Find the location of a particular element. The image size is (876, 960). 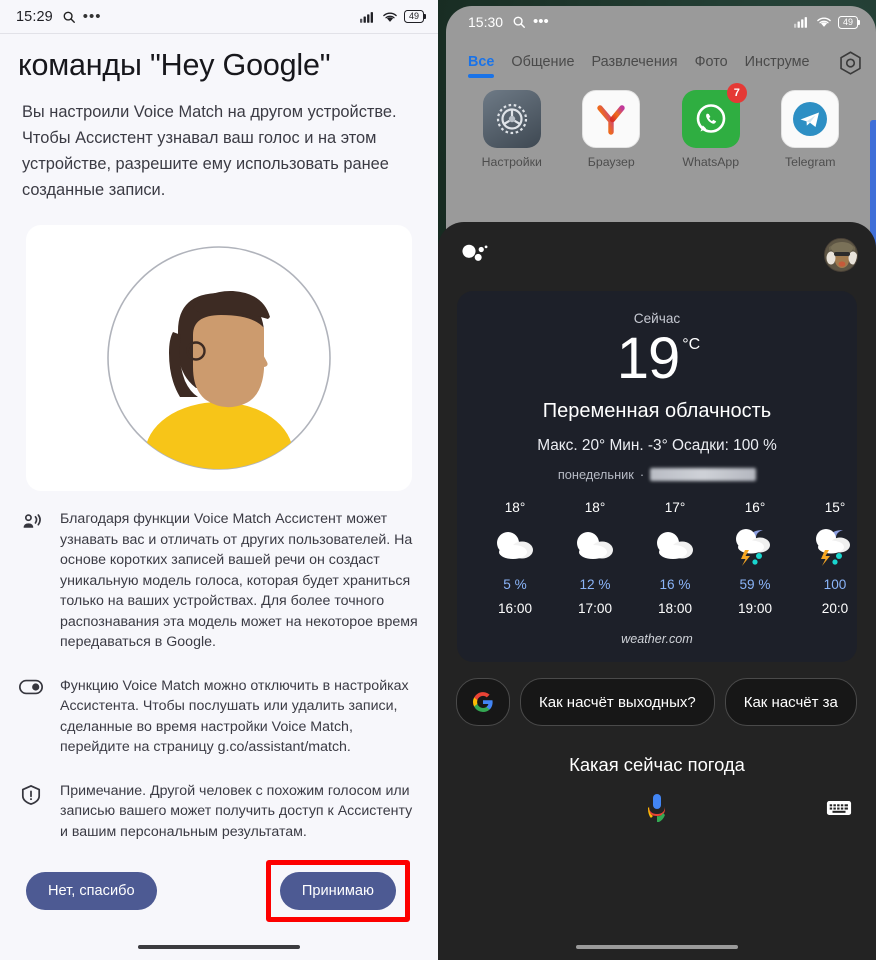

app-label: WhatsApp is located at coordinates (711, 162).